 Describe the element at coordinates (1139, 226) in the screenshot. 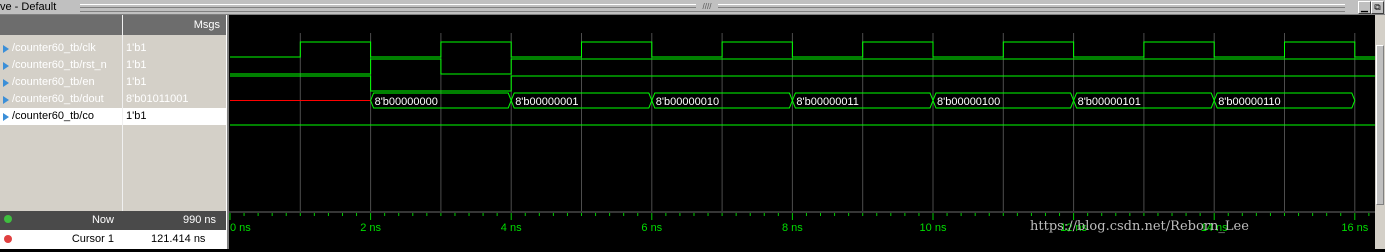

I see `watermark: https://blog.csdn.net/Reborn_Lee` at that location.